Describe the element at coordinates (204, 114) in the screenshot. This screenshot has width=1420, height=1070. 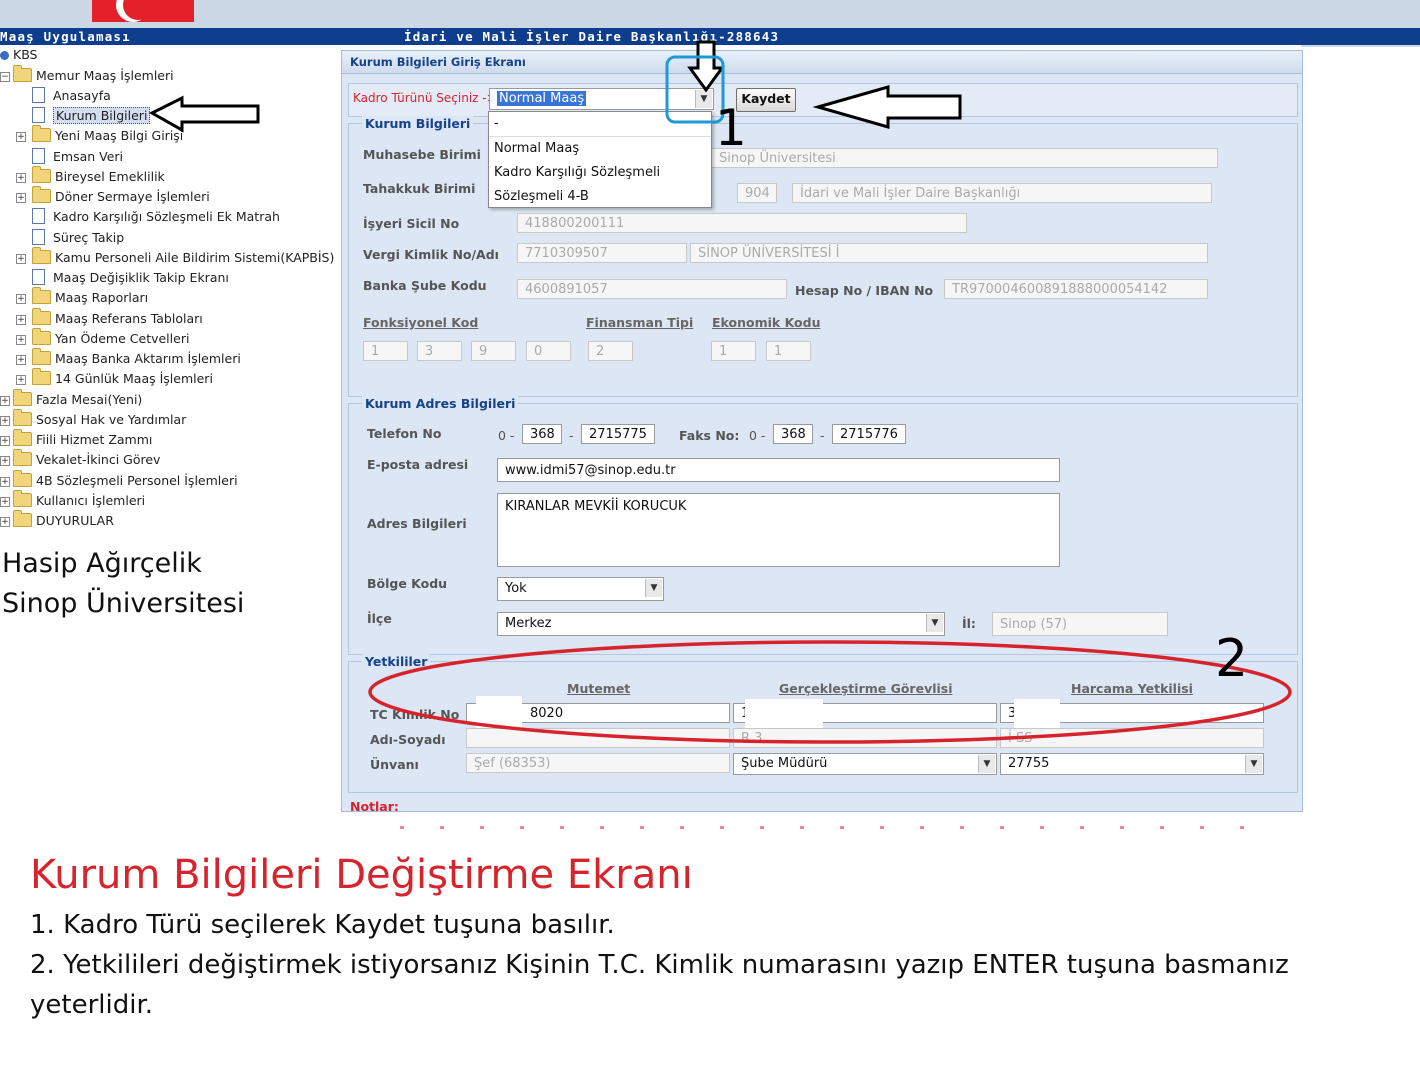
I see `tree-pointer-arrow-icon` at that location.